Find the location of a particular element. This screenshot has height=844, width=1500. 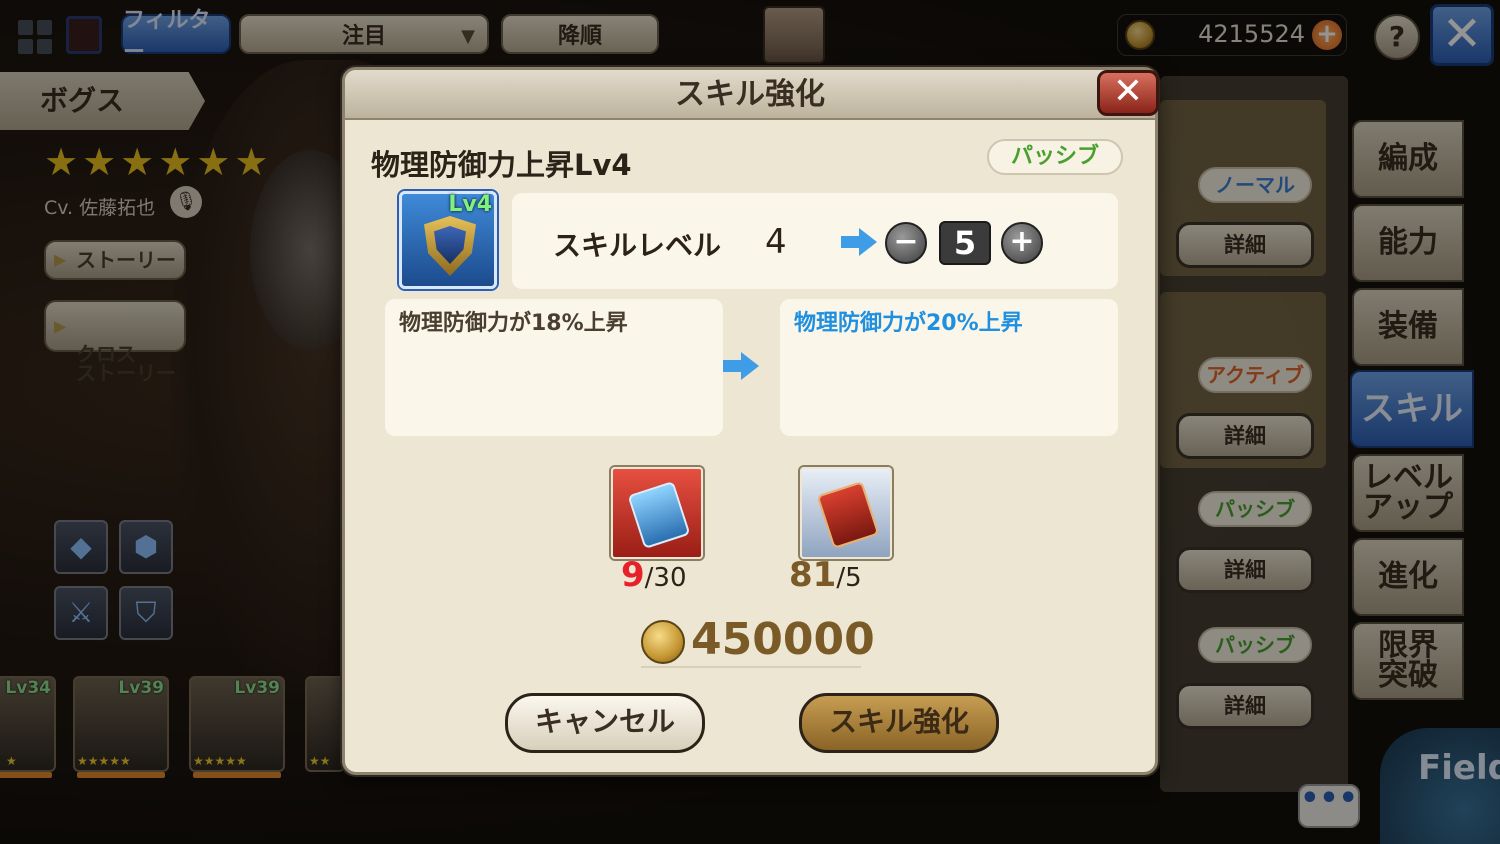

skill-name: 物理防御力上昇Lv4 is located at coordinates (501, 165).